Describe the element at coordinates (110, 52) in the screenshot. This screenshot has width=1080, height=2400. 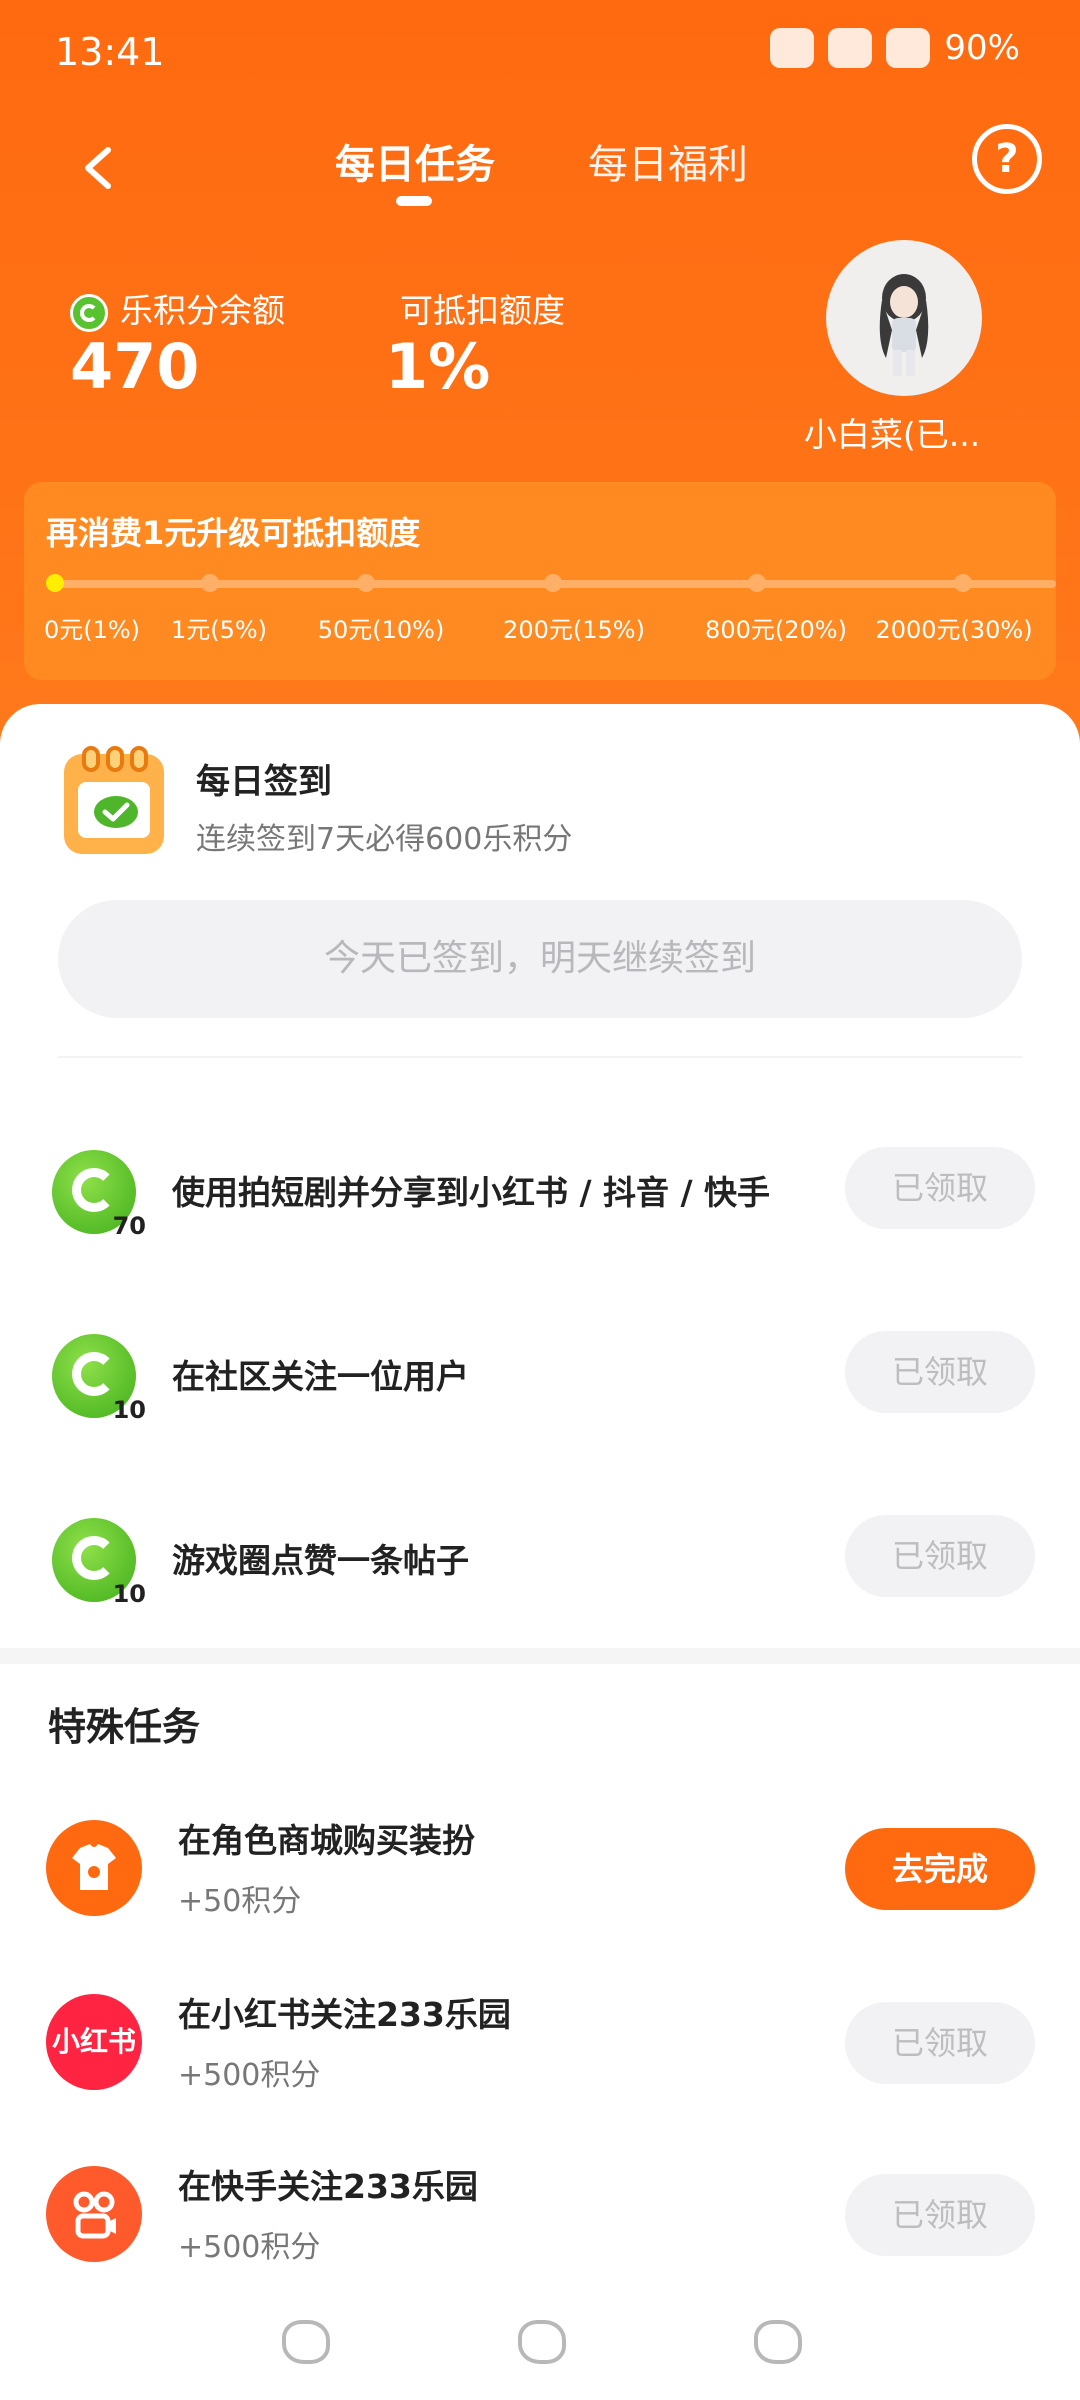
I see `status-time: 13:41` at that location.